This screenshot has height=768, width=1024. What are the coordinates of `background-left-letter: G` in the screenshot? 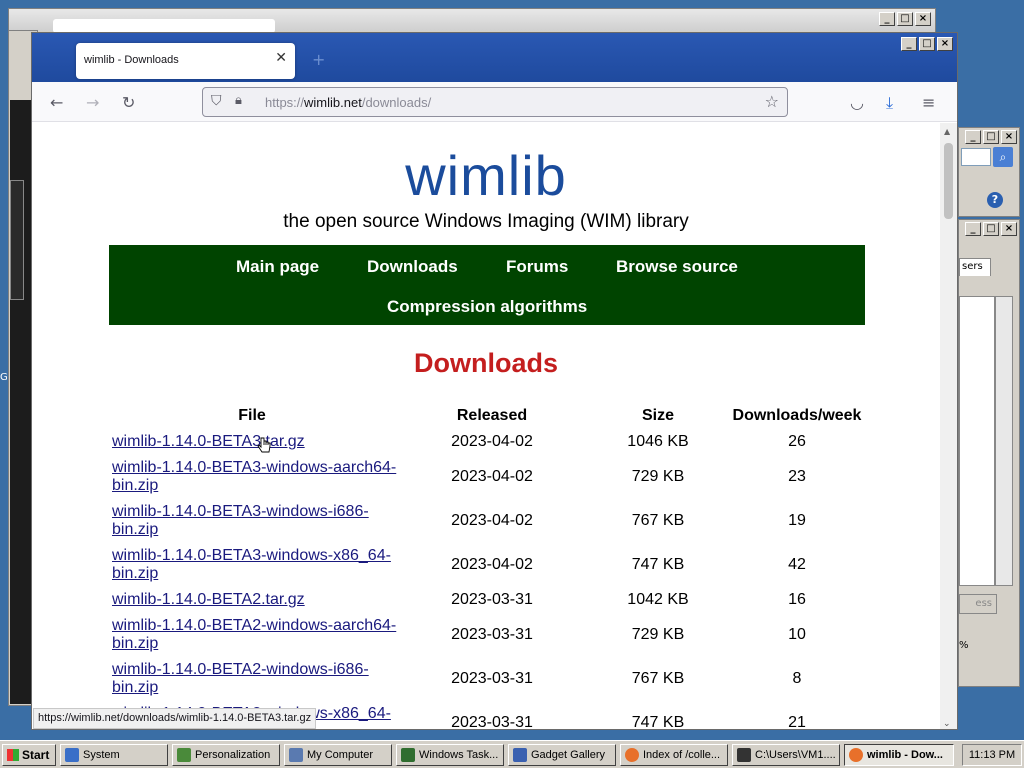 It's located at (4, 377).